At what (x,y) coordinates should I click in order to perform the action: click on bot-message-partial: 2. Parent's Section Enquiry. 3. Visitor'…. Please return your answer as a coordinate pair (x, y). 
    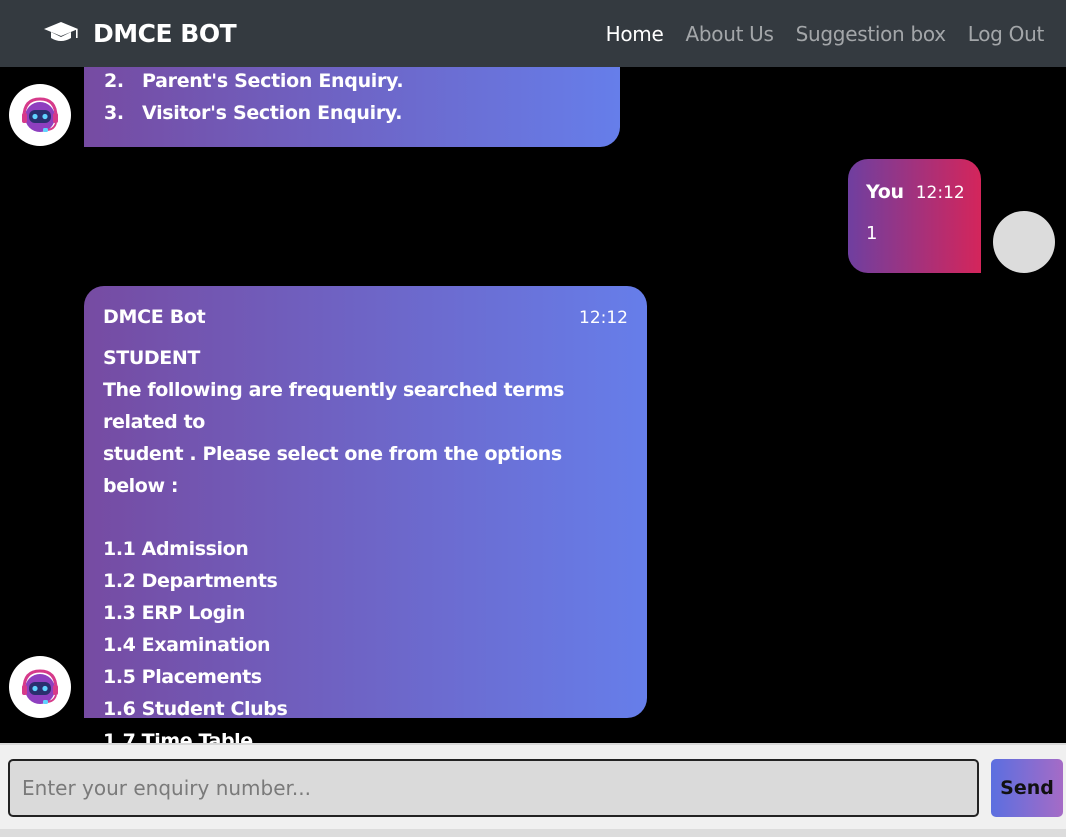
    Looking at the image, I should click on (352, 107).